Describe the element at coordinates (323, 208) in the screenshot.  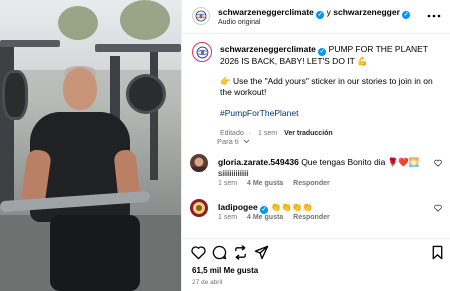
I see `comment-text-block: ladipogee ✓ 👏👏👏👏` at that location.